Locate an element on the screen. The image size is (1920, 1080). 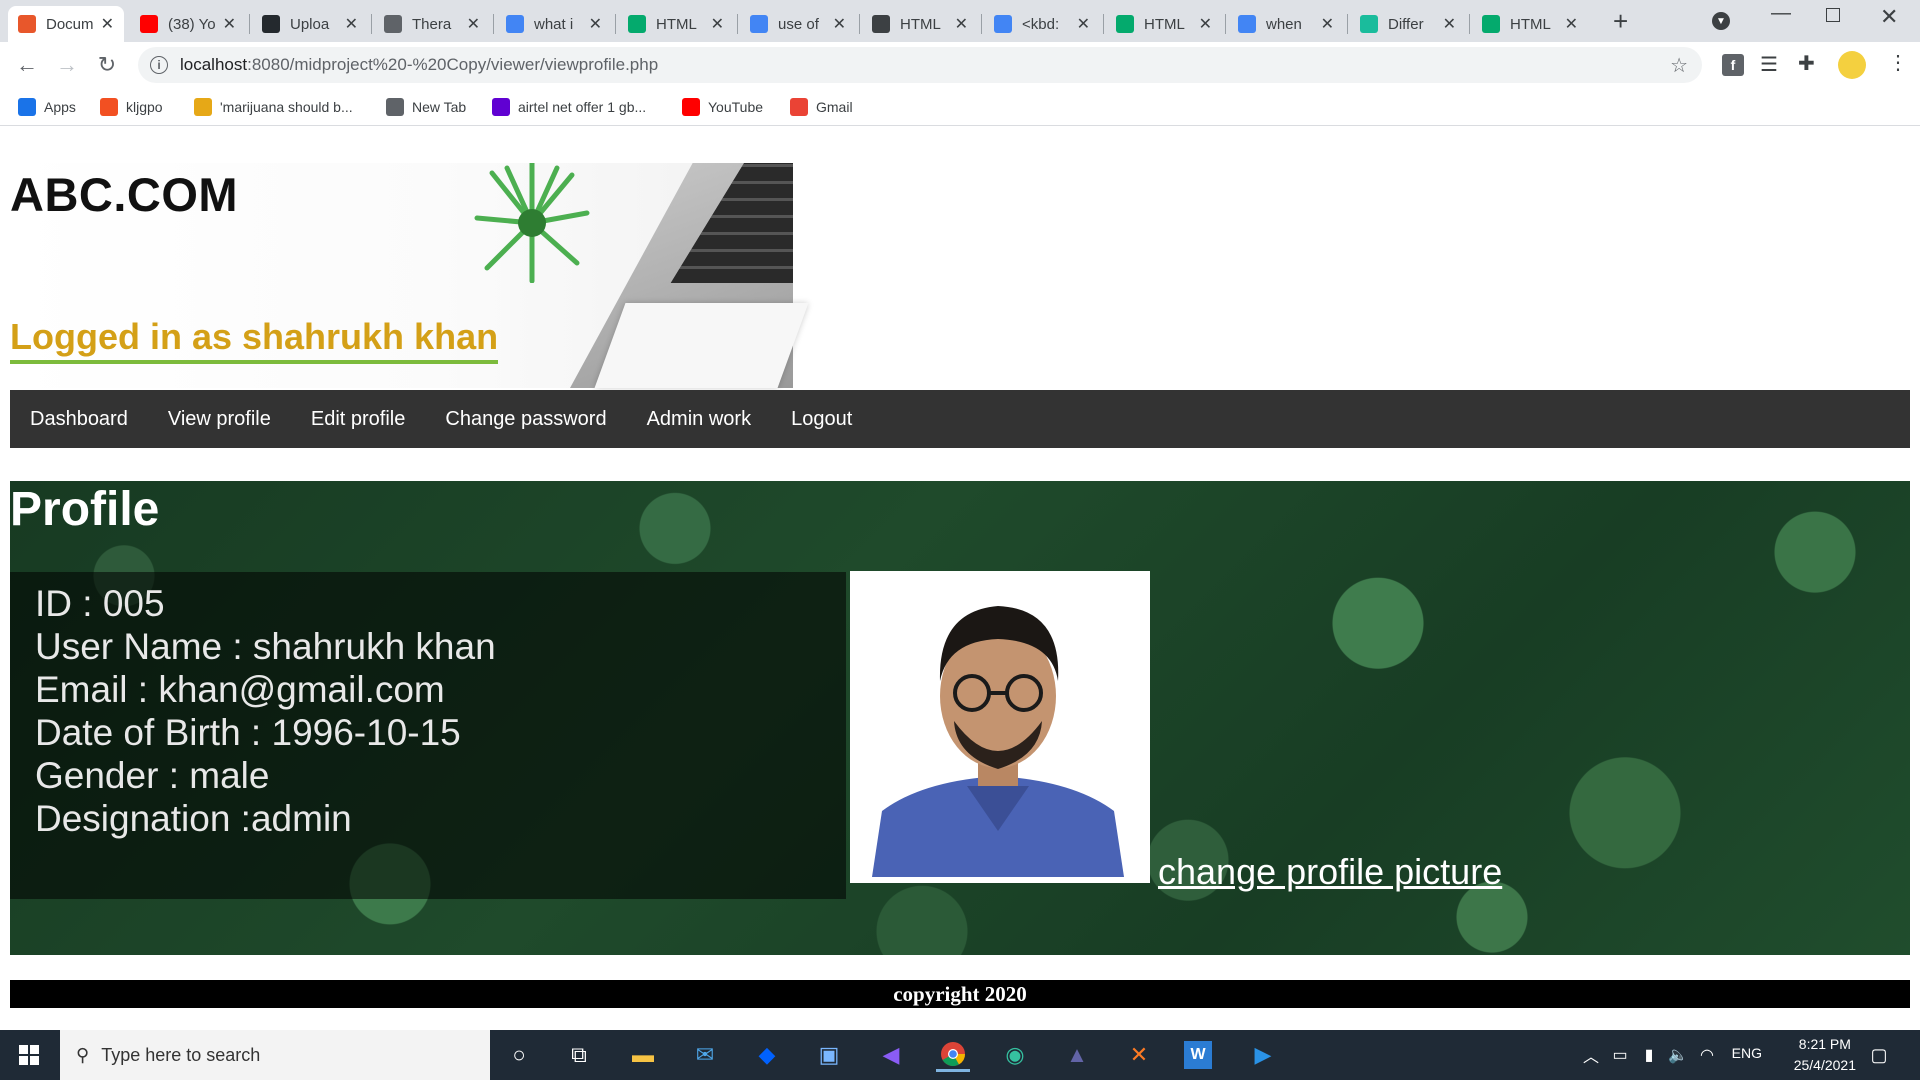
bookmark-item: YouTube is located at coordinates (722, 107).